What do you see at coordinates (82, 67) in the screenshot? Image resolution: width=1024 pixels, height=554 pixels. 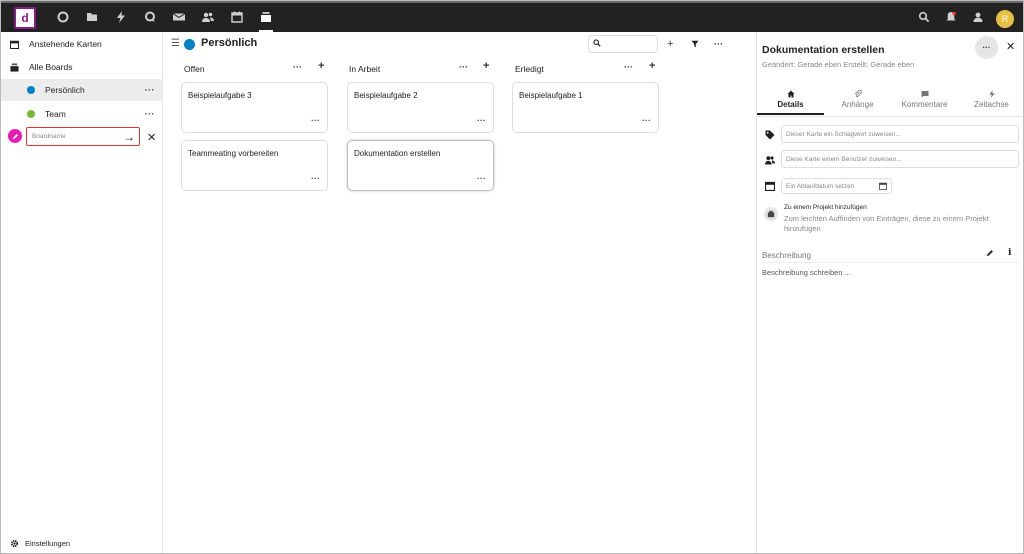 I see `sidebar-item-all-boards: Alle Boards` at bounding box center [82, 67].